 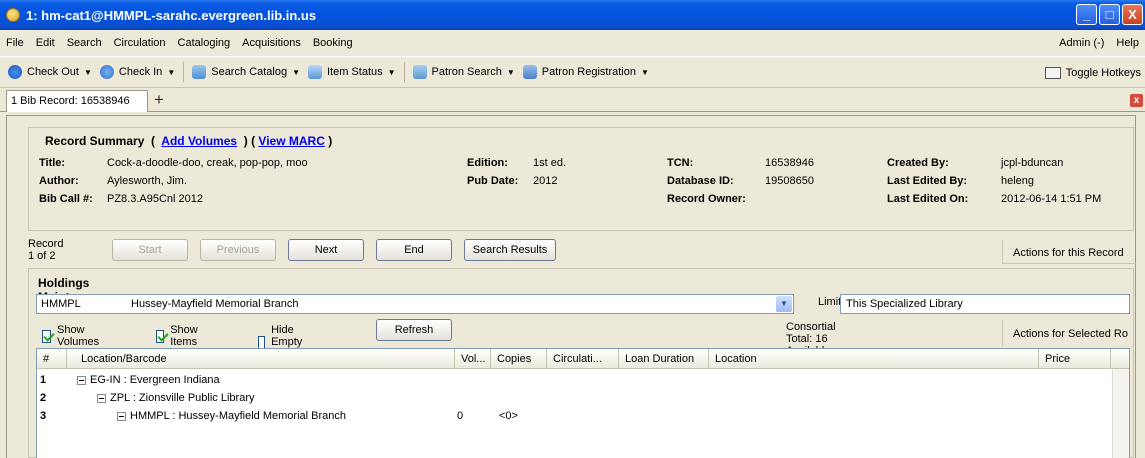 What do you see at coordinates (106, 72) in the screenshot?
I see `checkin-icon` at bounding box center [106, 72].